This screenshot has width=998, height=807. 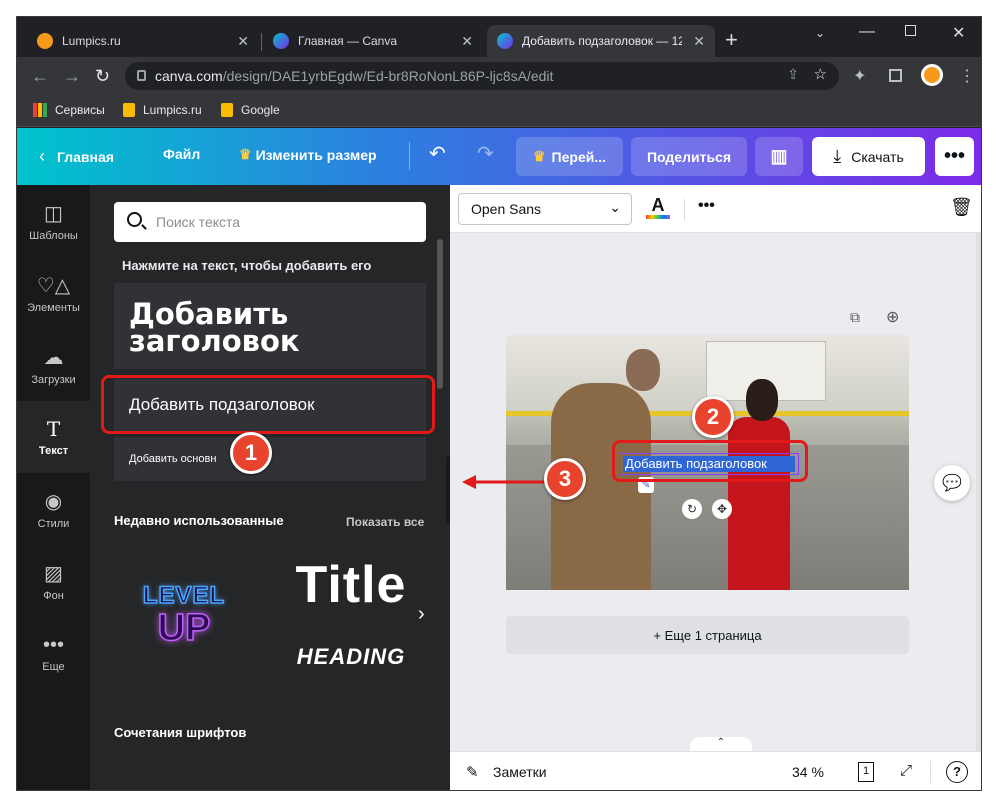 I want to click on templates-icon: ◫, so click(x=53, y=213).